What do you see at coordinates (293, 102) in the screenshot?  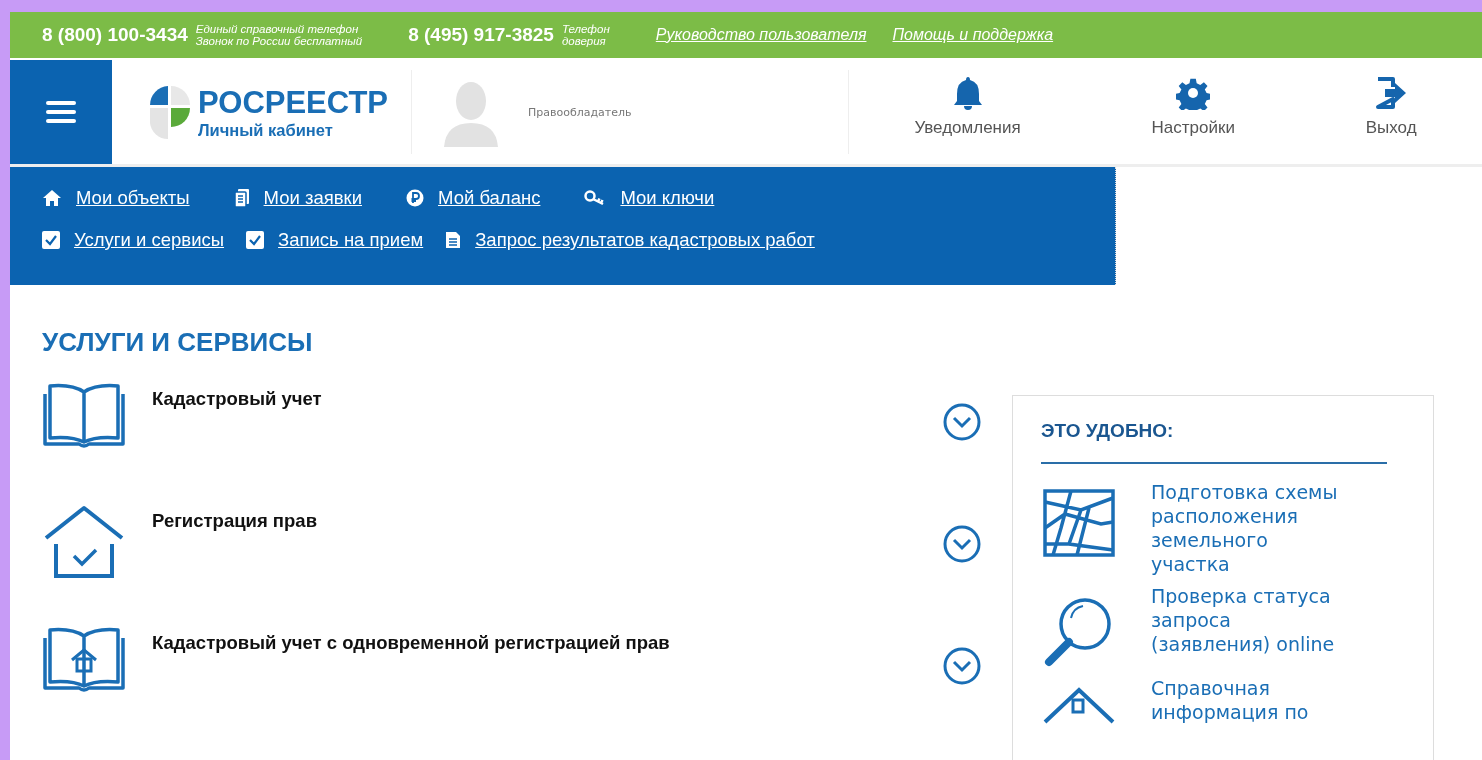 I see `logo-title: РОСРЕЕСТР` at bounding box center [293, 102].